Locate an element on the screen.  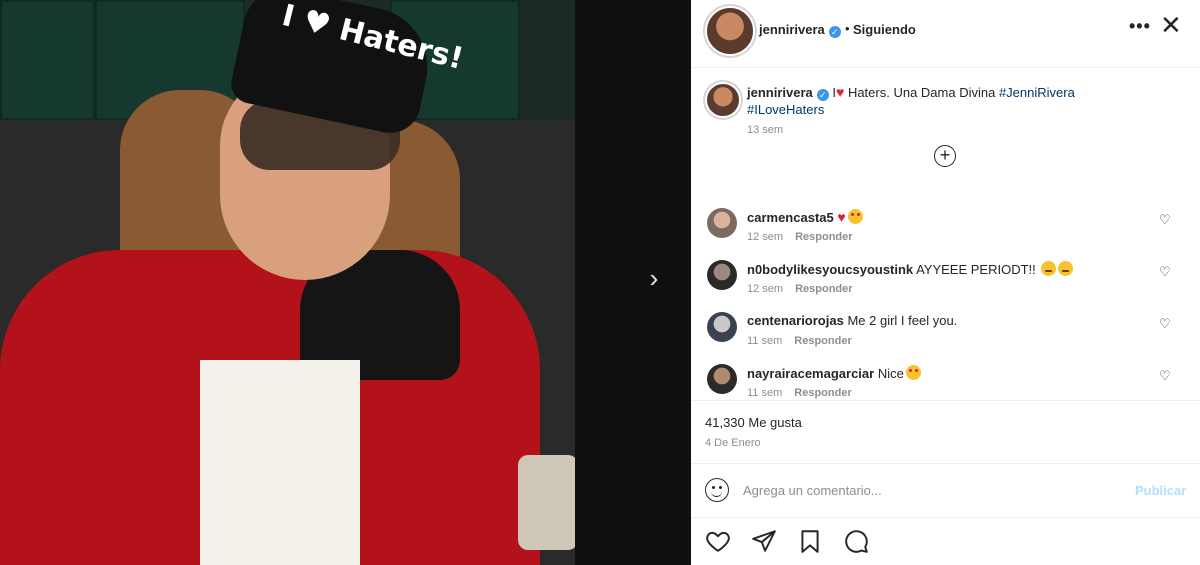
add-comment-bar: Publicar is located at coordinates (945, 491).